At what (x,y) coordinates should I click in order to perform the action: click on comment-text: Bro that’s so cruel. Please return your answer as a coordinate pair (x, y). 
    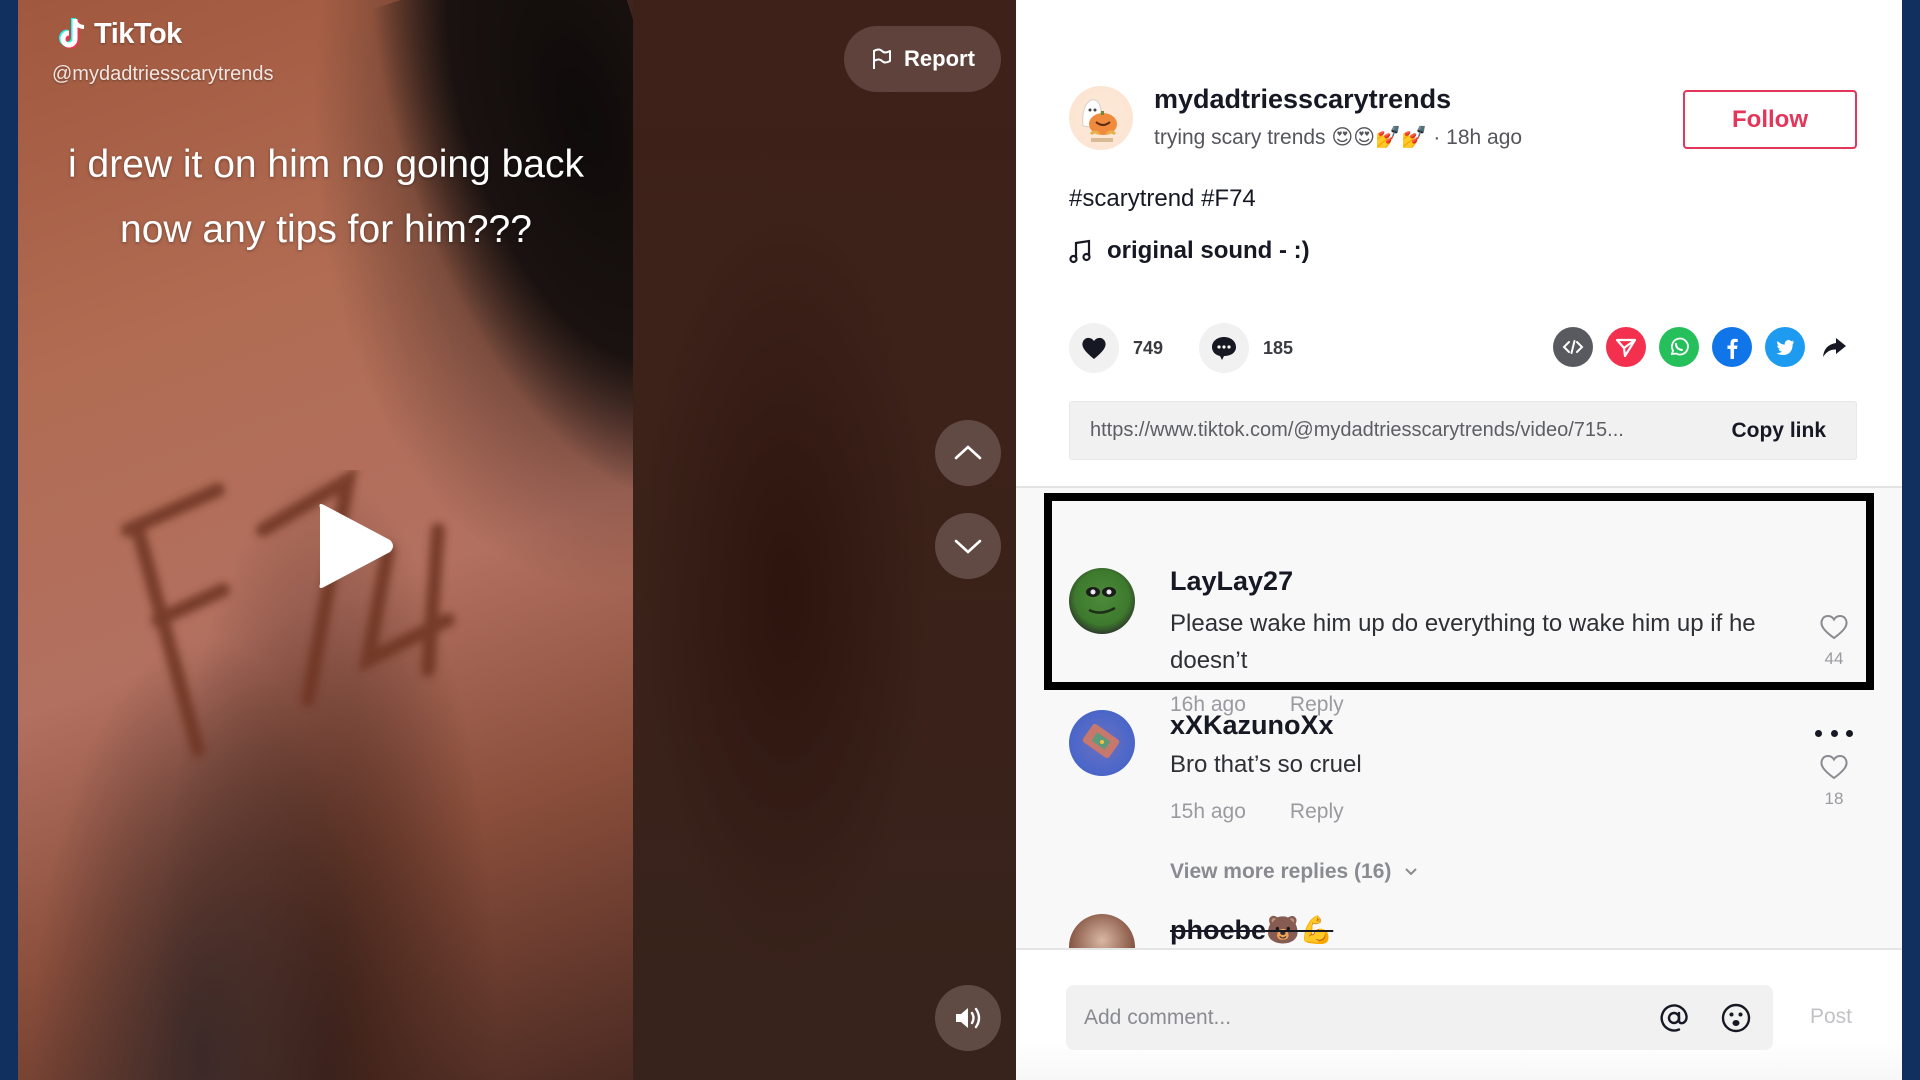
    Looking at the image, I should click on (1266, 764).